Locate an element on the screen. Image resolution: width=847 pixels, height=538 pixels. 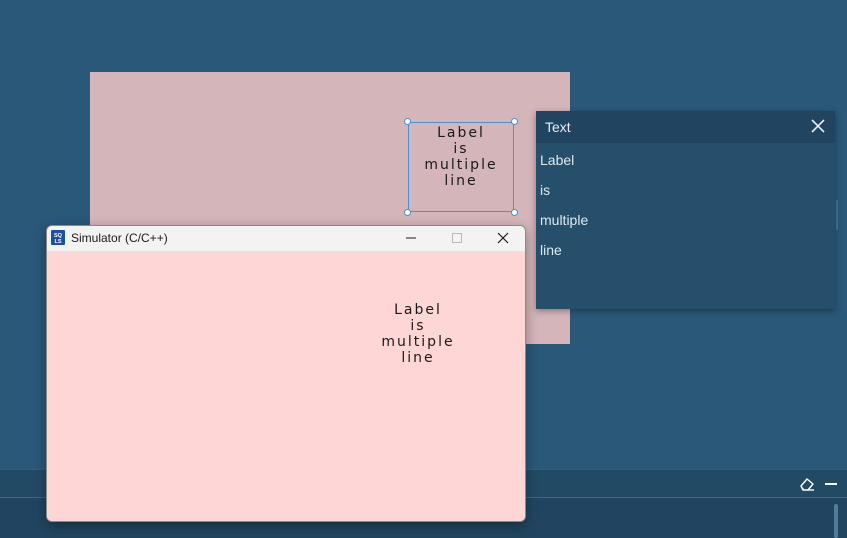
right-scrollbar is located at coordinates (837, 215).